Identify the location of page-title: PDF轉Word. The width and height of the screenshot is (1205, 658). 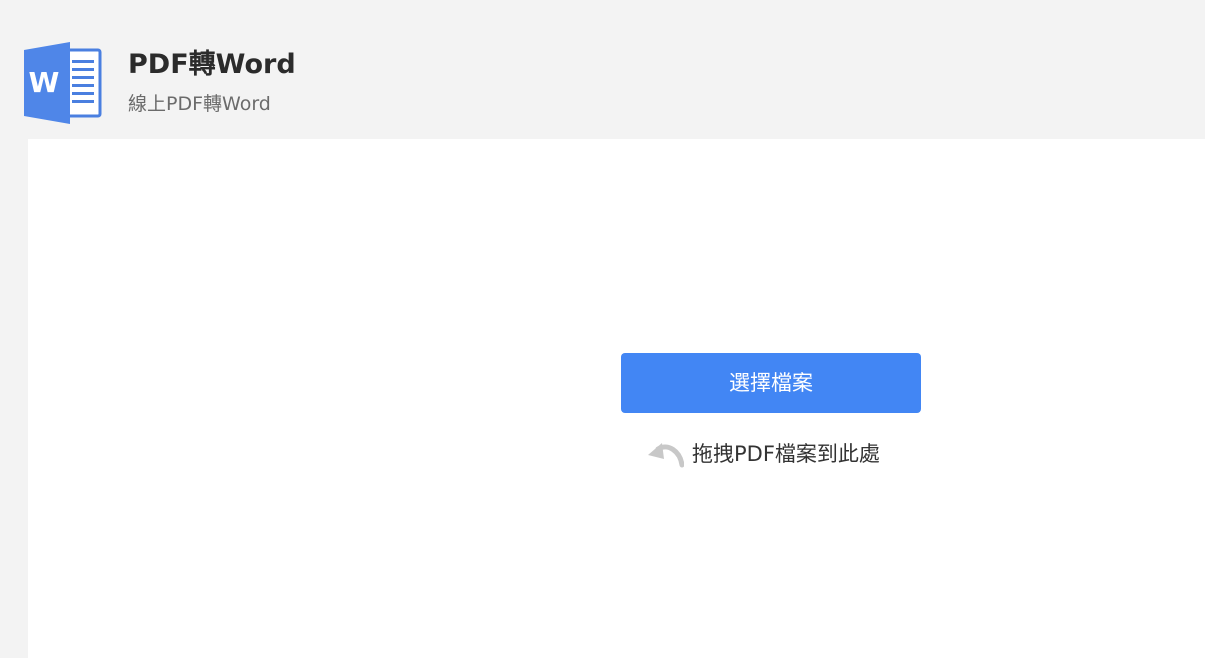
(212, 64).